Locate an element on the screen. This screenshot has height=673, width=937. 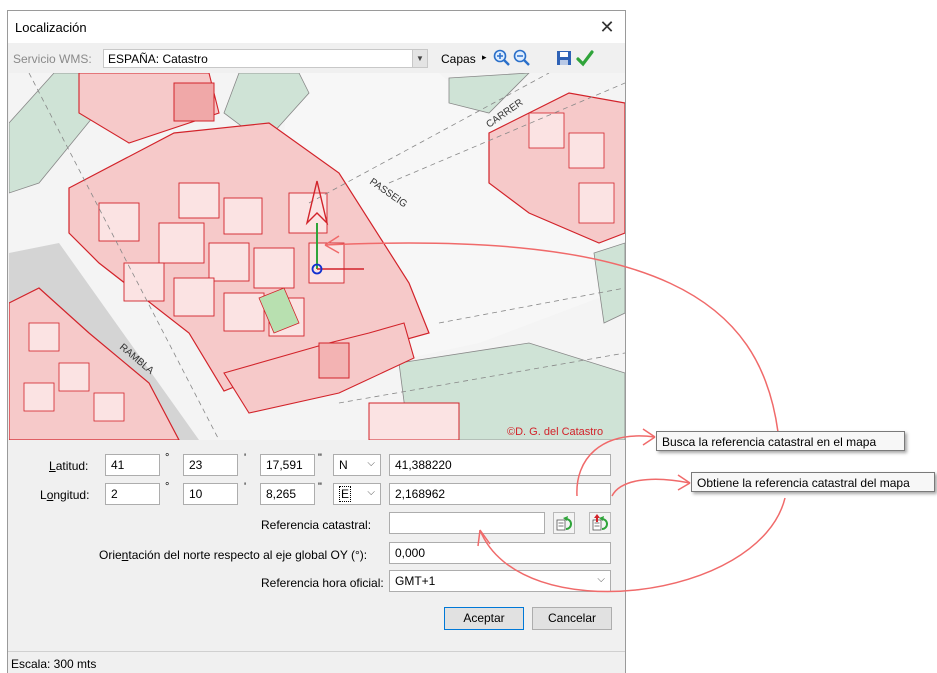
search-cadastral-button is located at coordinates (564, 523).